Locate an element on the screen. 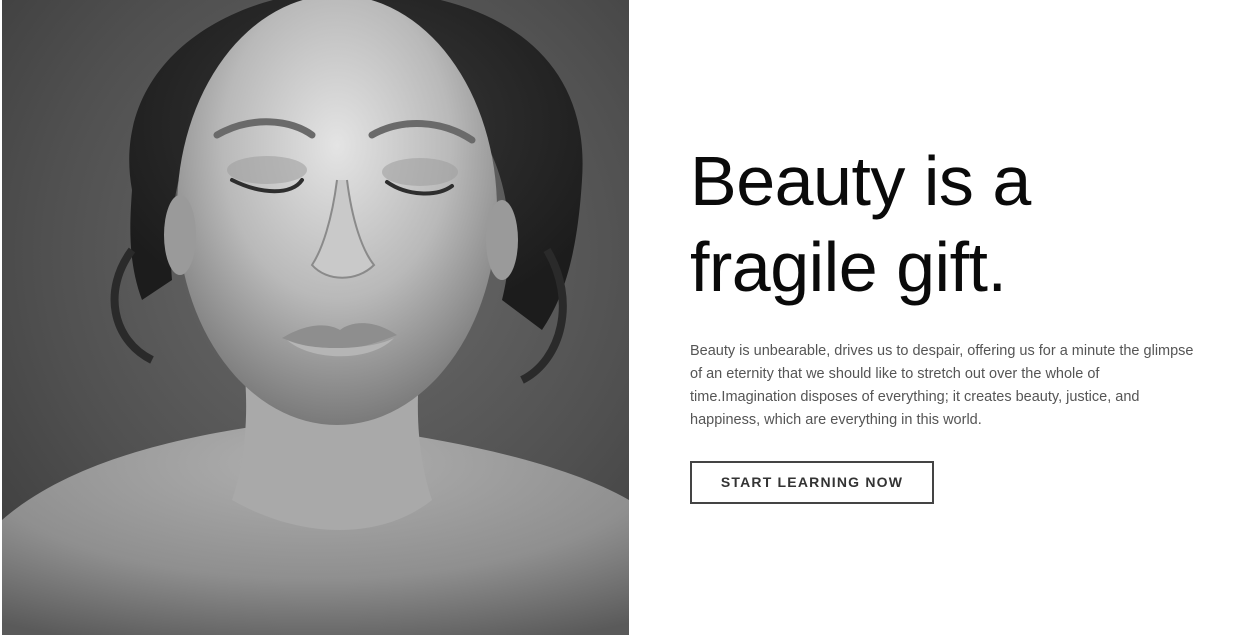 This screenshot has width=1254, height=635. start-learning-button: START LEARNING NOW is located at coordinates (812, 482).